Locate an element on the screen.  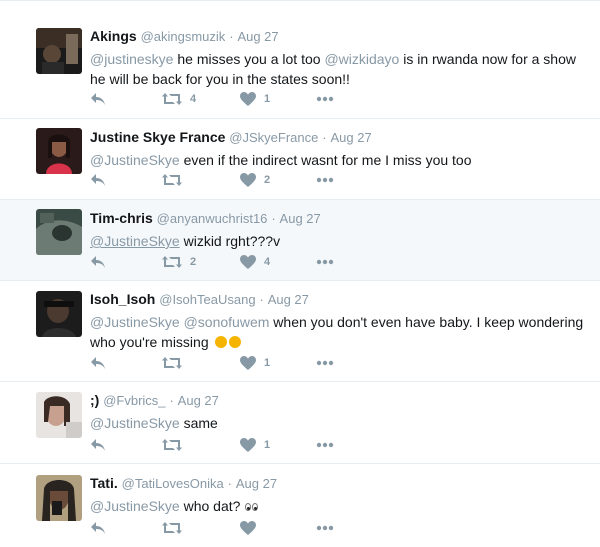
author-handle: @IsohTeaUsang is located at coordinates (207, 299).